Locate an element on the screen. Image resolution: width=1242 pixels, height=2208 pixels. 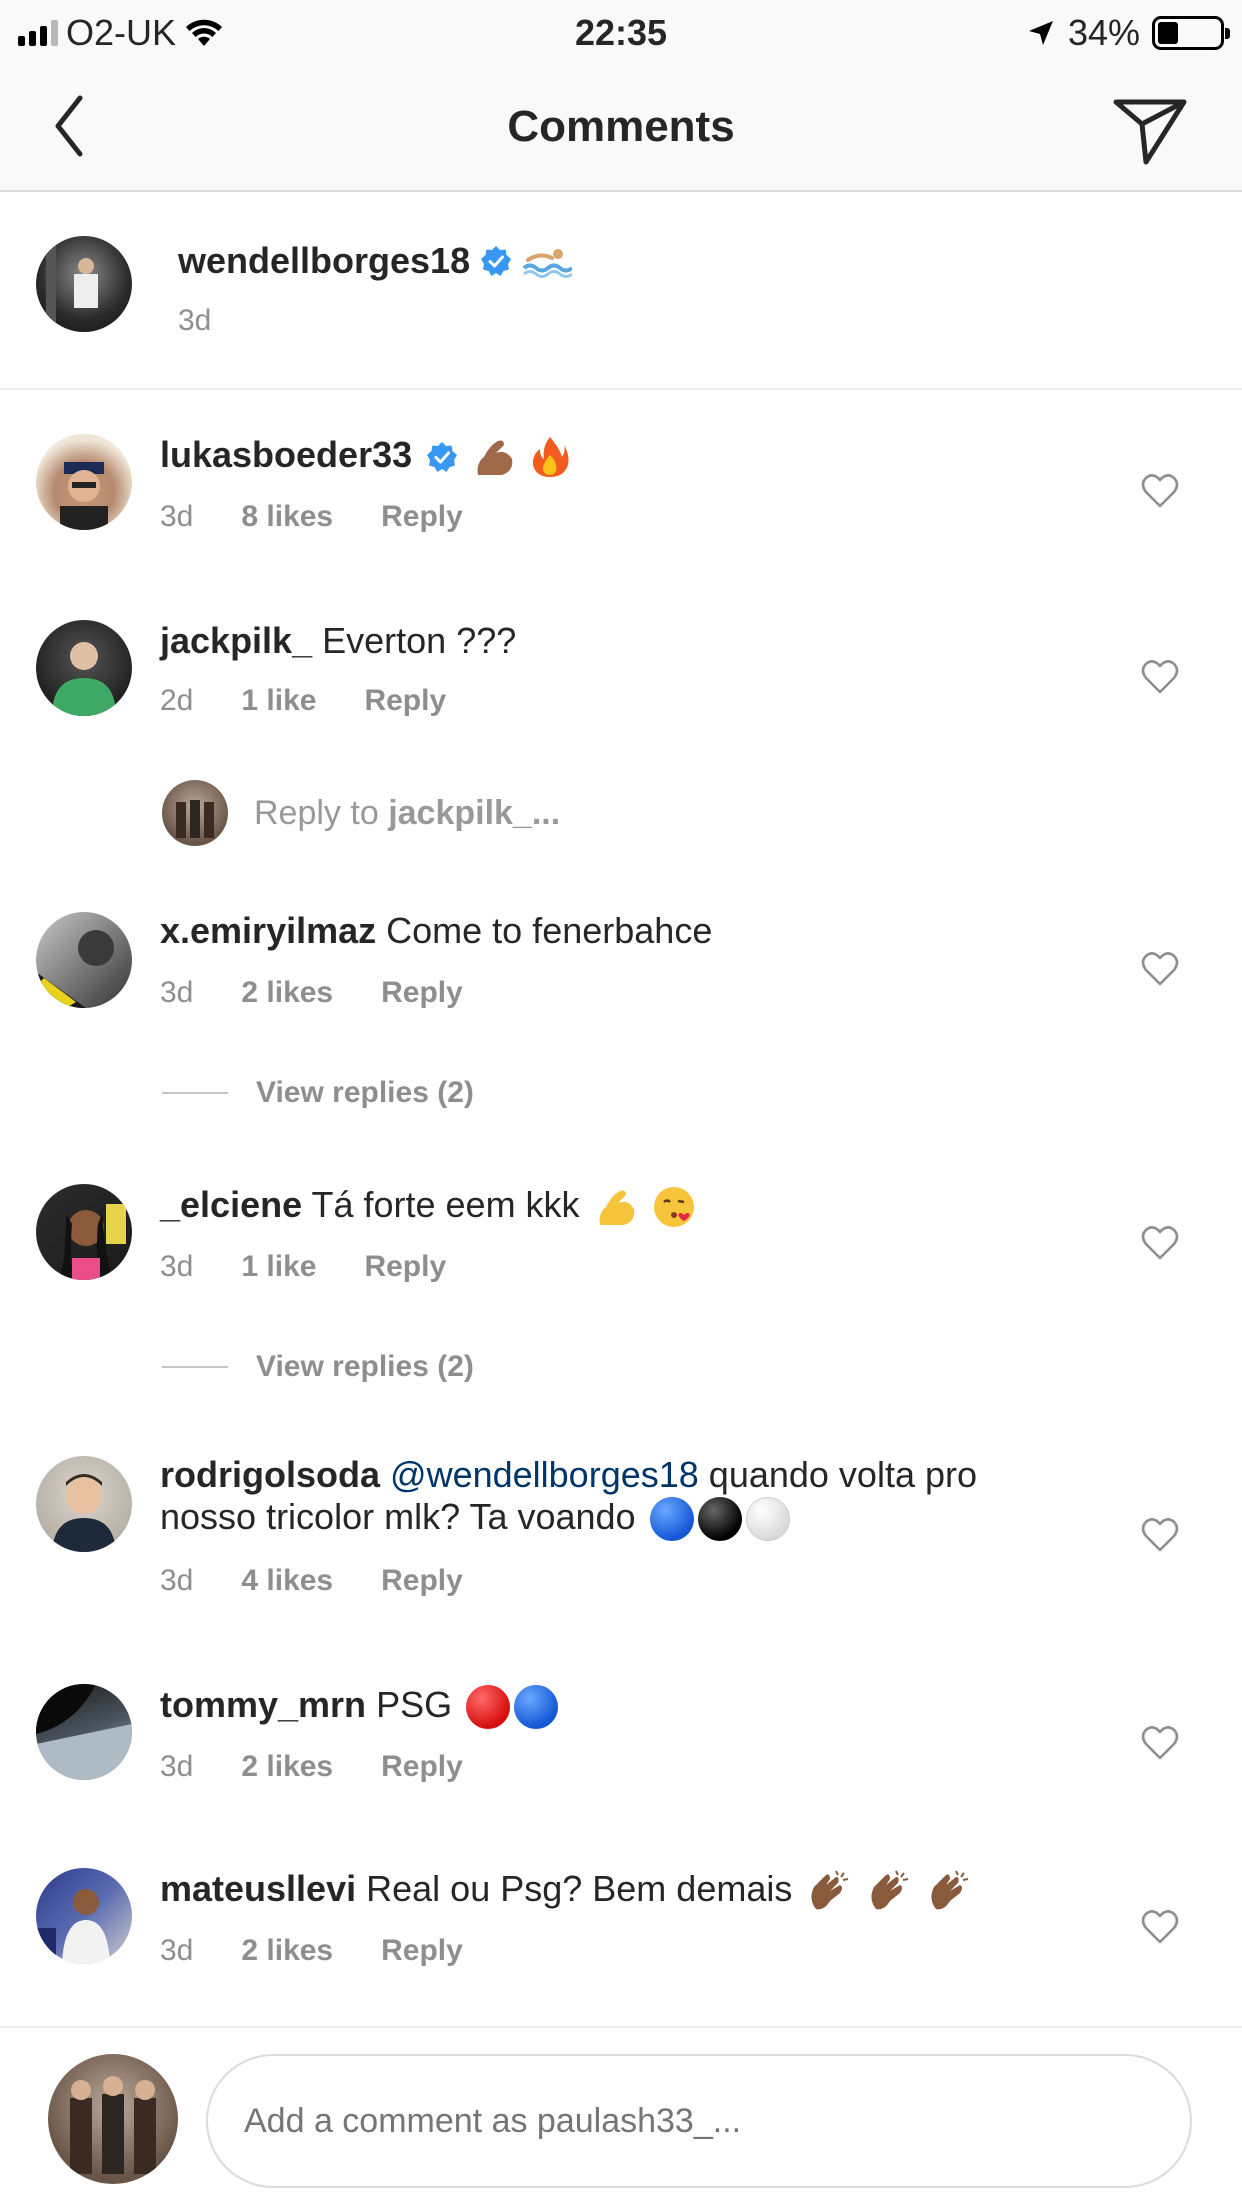
battery-icon is located at coordinates (1191, 33).